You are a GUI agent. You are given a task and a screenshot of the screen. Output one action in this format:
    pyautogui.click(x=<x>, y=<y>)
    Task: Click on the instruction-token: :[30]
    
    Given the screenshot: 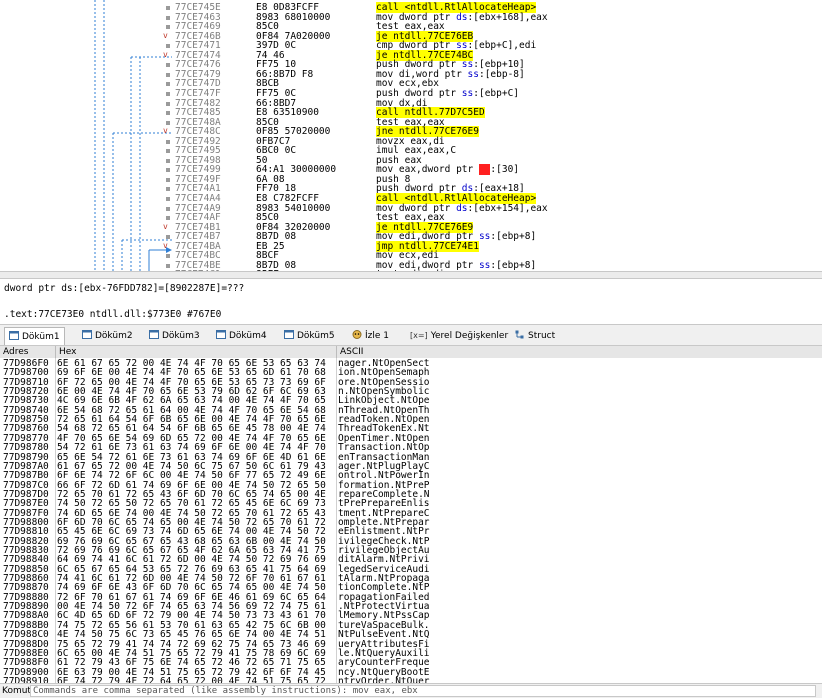 What is the action you would take?
    pyautogui.click(x=505, y=170)
    